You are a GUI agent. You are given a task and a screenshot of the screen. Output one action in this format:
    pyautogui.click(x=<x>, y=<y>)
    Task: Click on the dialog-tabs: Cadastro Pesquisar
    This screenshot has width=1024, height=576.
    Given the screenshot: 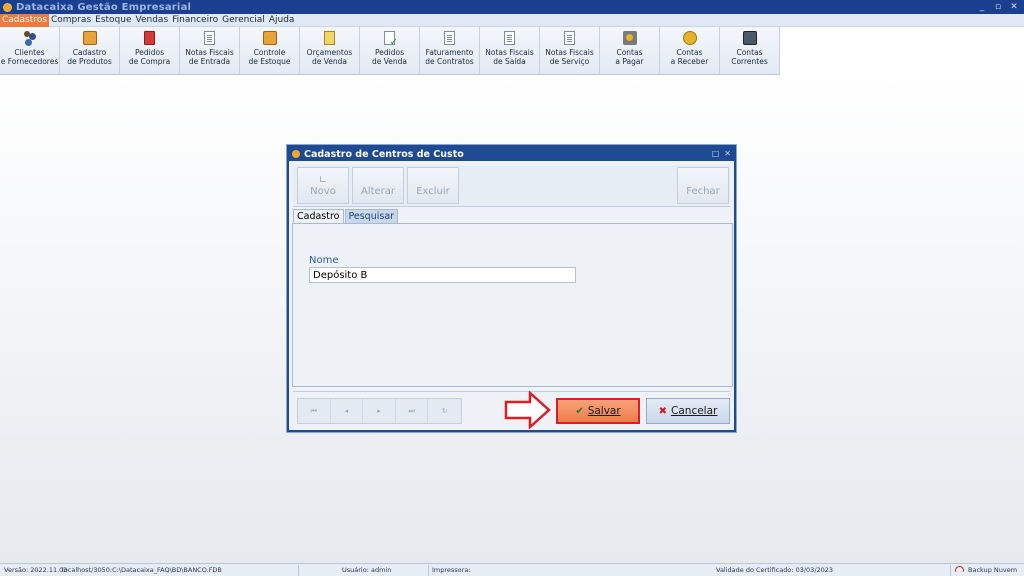 What is the action you would take?
    pyautogui.click(x=346, y=216)
    